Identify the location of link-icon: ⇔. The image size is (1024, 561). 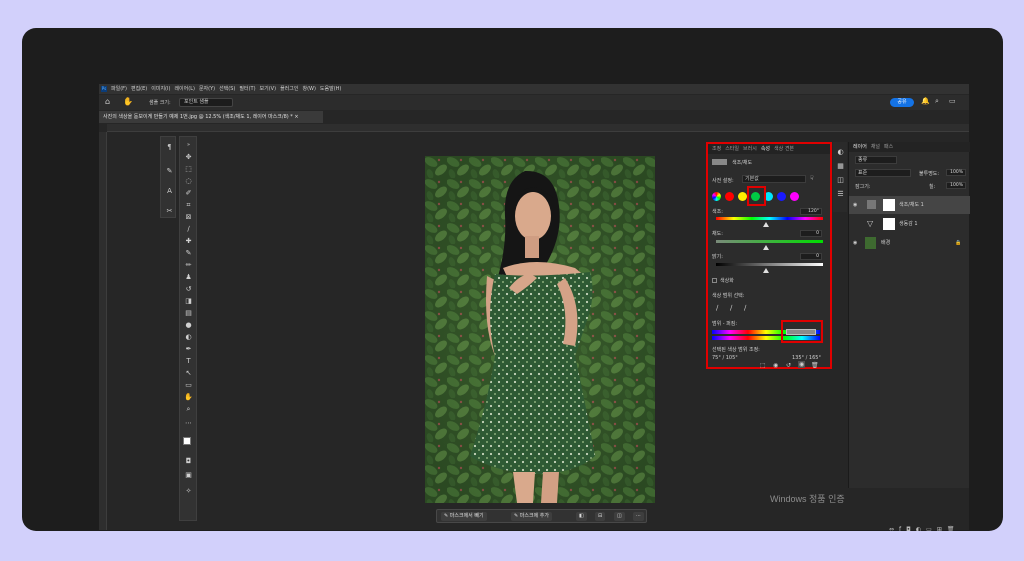
(894, 528).